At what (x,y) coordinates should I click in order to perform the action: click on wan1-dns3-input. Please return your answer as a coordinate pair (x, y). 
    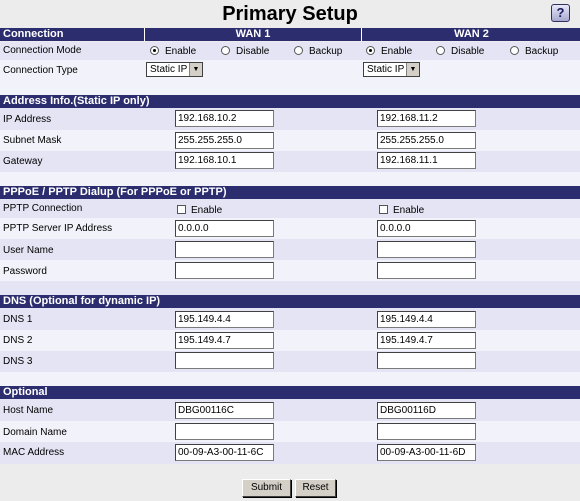
    Looking at the image, I should click on (224, 360).